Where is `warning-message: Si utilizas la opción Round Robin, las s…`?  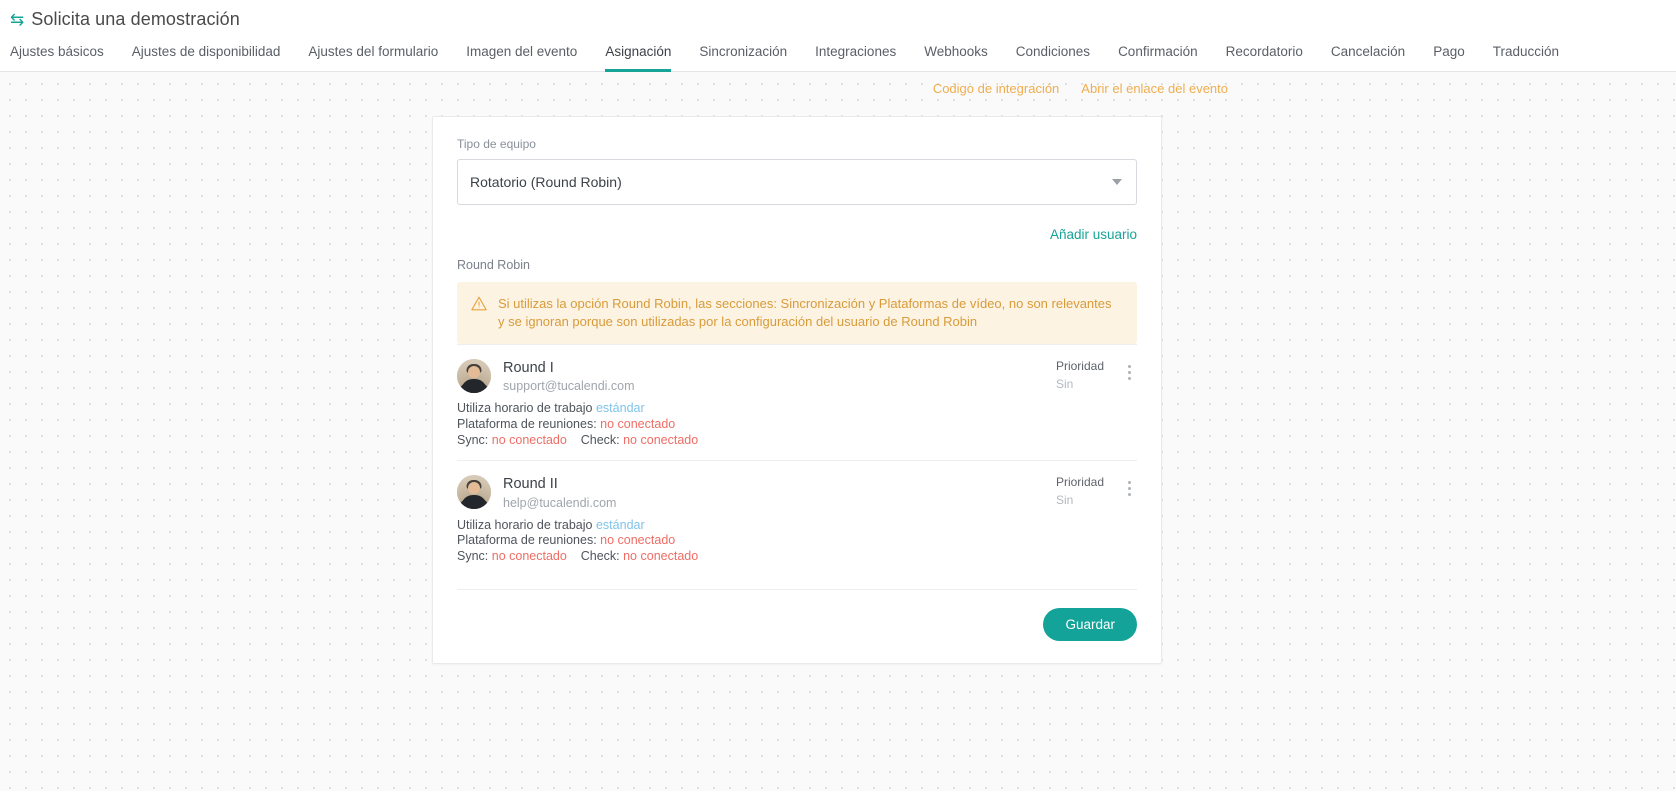
warning-message: Si utilizas la opción Round Robin, las s… is located at coordinates (805, 312).